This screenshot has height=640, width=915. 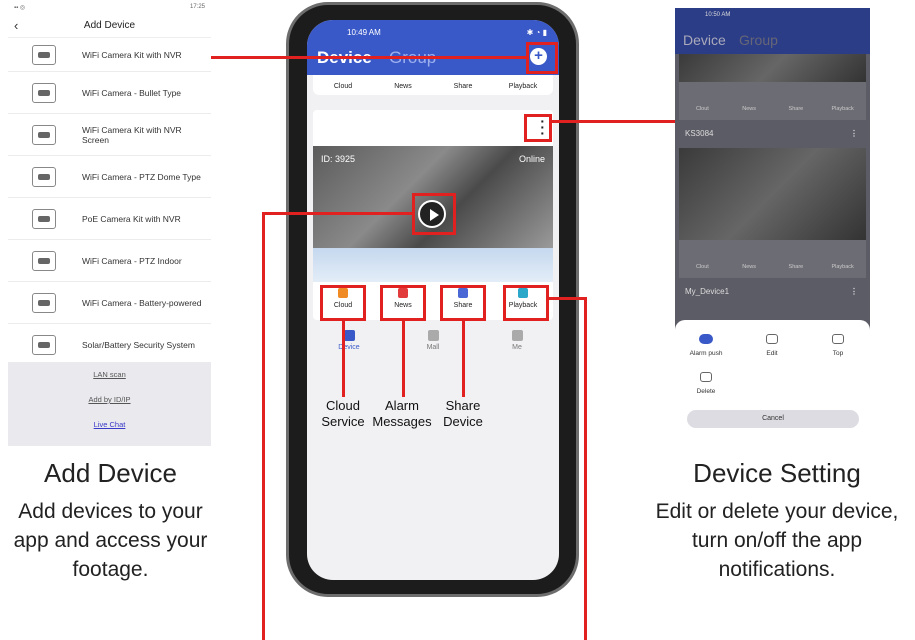 What do you see at coordinates (706, 383) in the screenshot?
I see `delete-option: Delete` at bounding box center [706, 383].